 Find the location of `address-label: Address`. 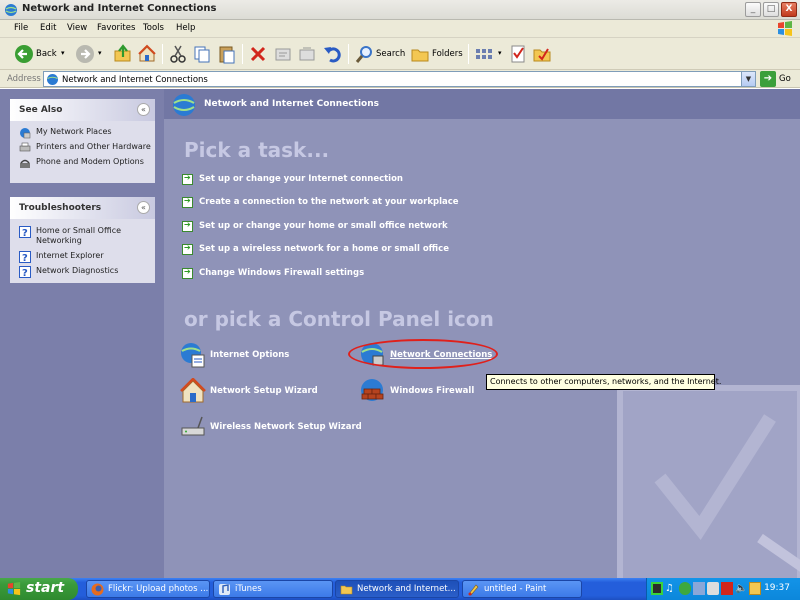

address-label: Address is located at coordinates (24, 79).